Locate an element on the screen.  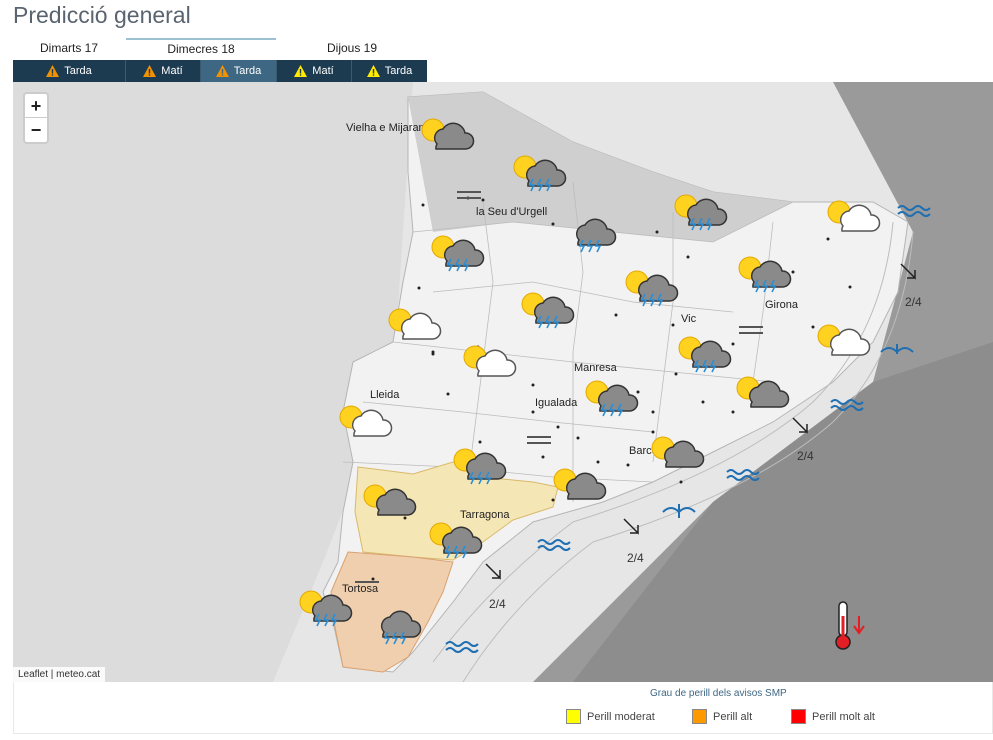
zoom-control: + − is located at coordinates (36, 118).